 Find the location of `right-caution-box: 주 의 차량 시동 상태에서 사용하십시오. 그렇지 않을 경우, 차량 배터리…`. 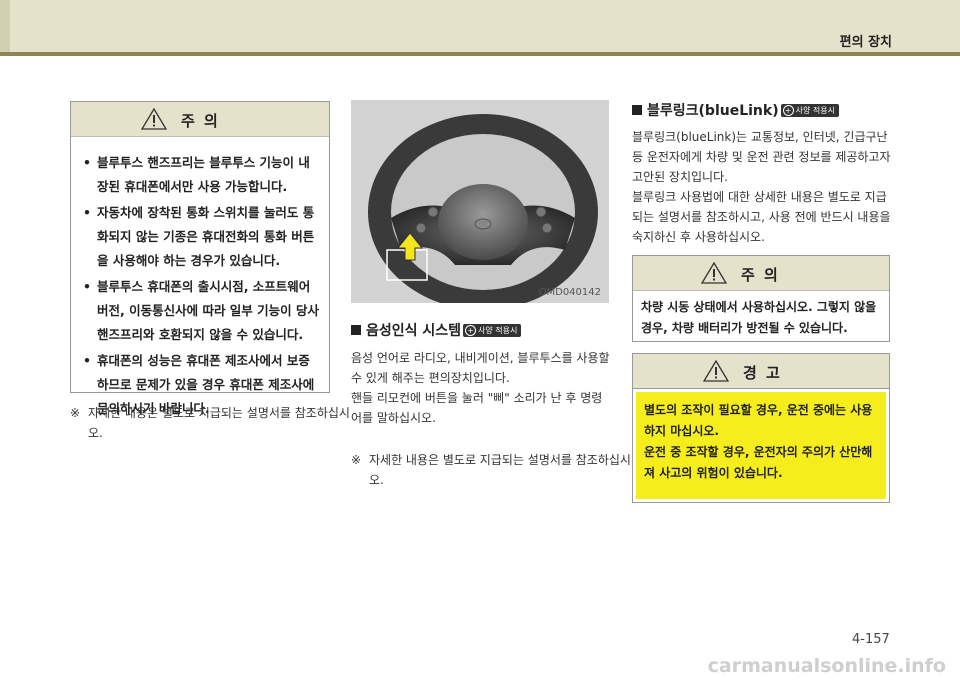

right-caution-box: 주 의 차량 시동 상태에서 사용하십시오. 그렇지 않을 경우, 차량 배터리… is located at coordinates (761, 298).